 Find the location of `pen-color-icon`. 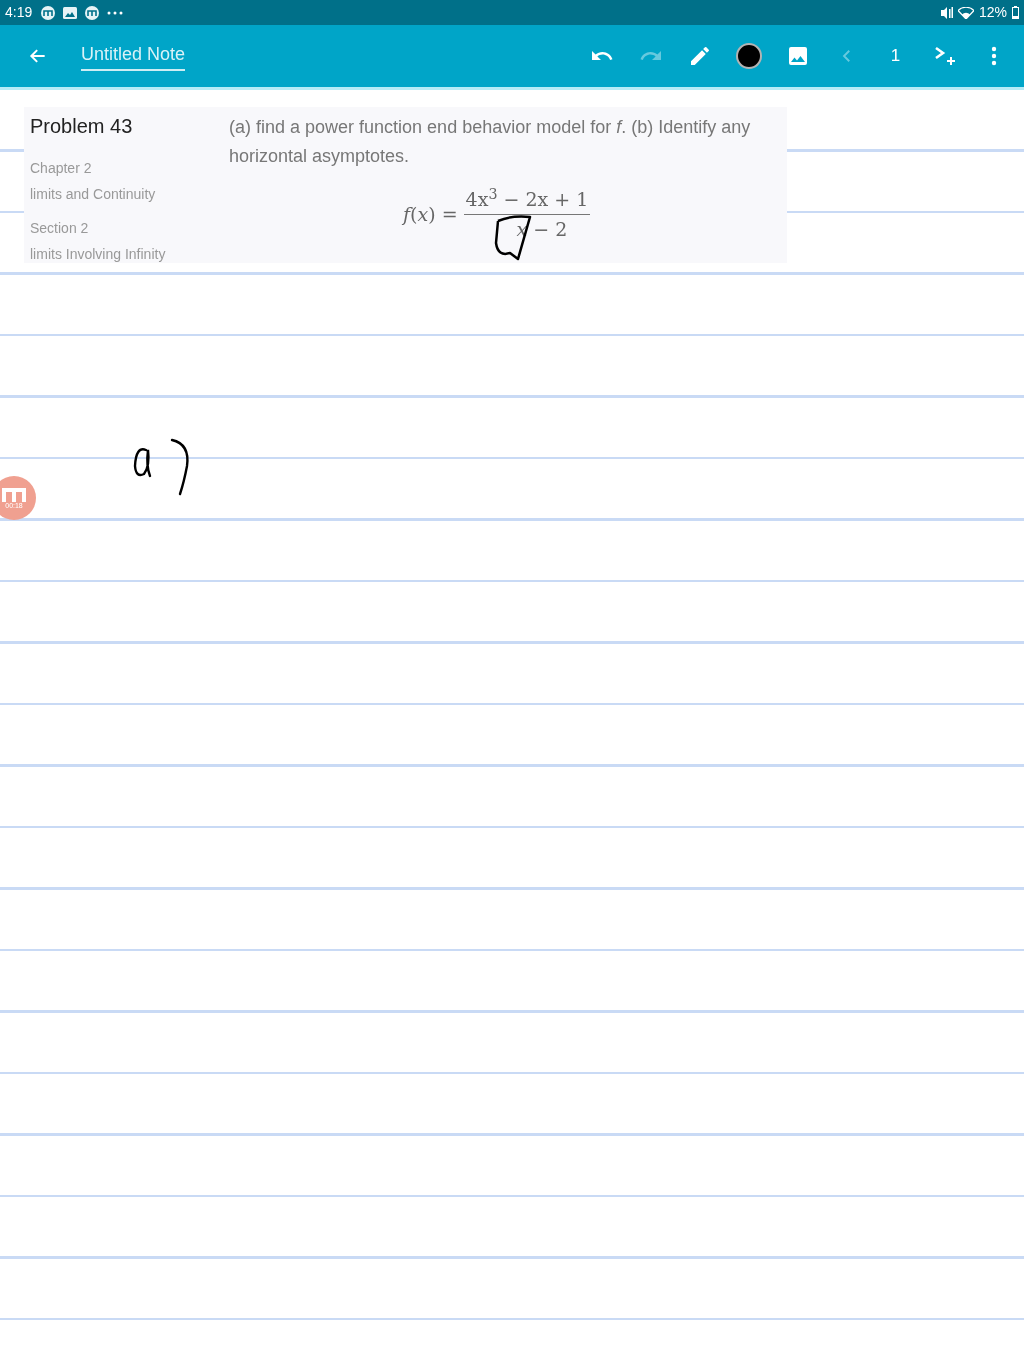

pen-color-icon is located at coordinates (748, 56).